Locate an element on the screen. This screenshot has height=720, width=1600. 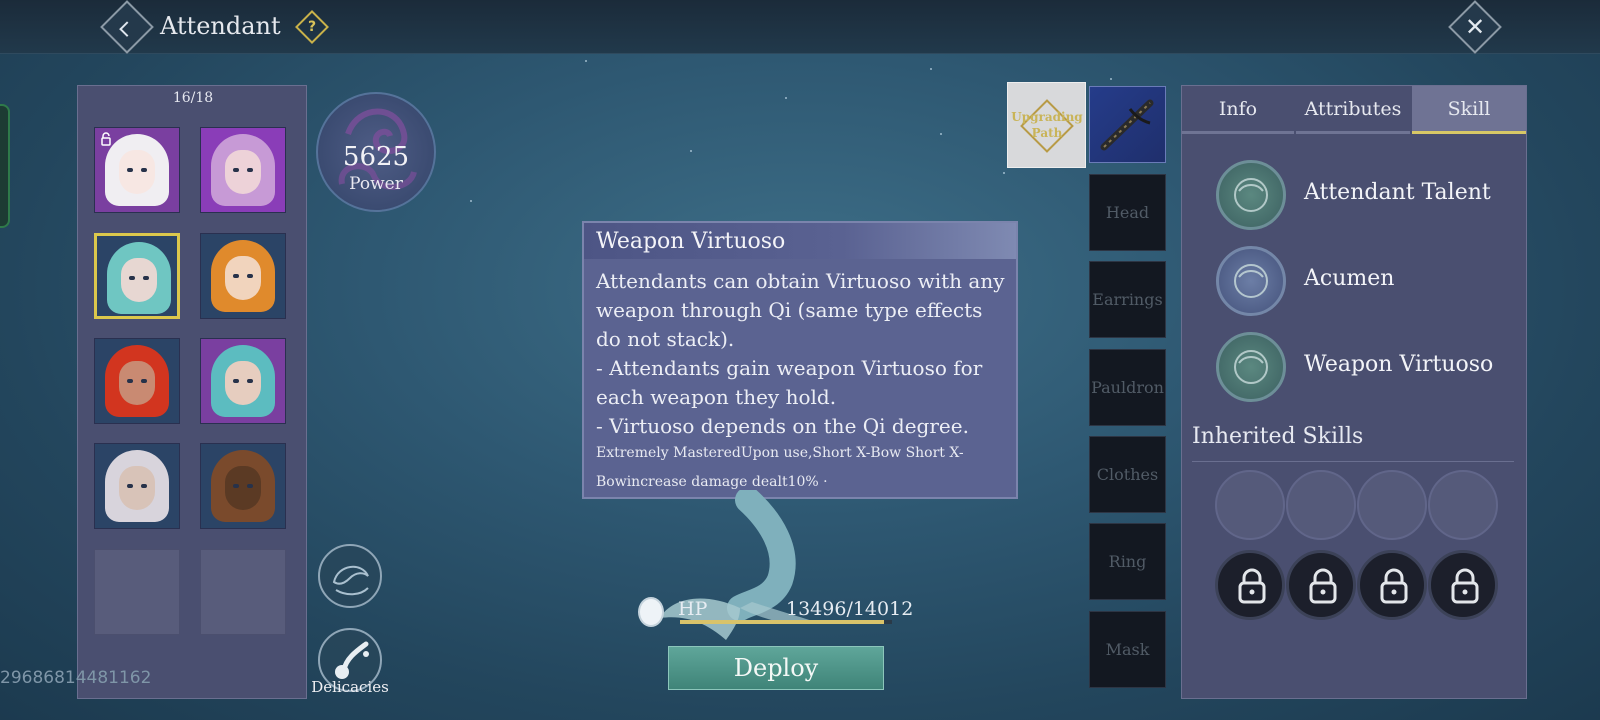
tab-skill: Skill is located at coordinates (1469, 110).